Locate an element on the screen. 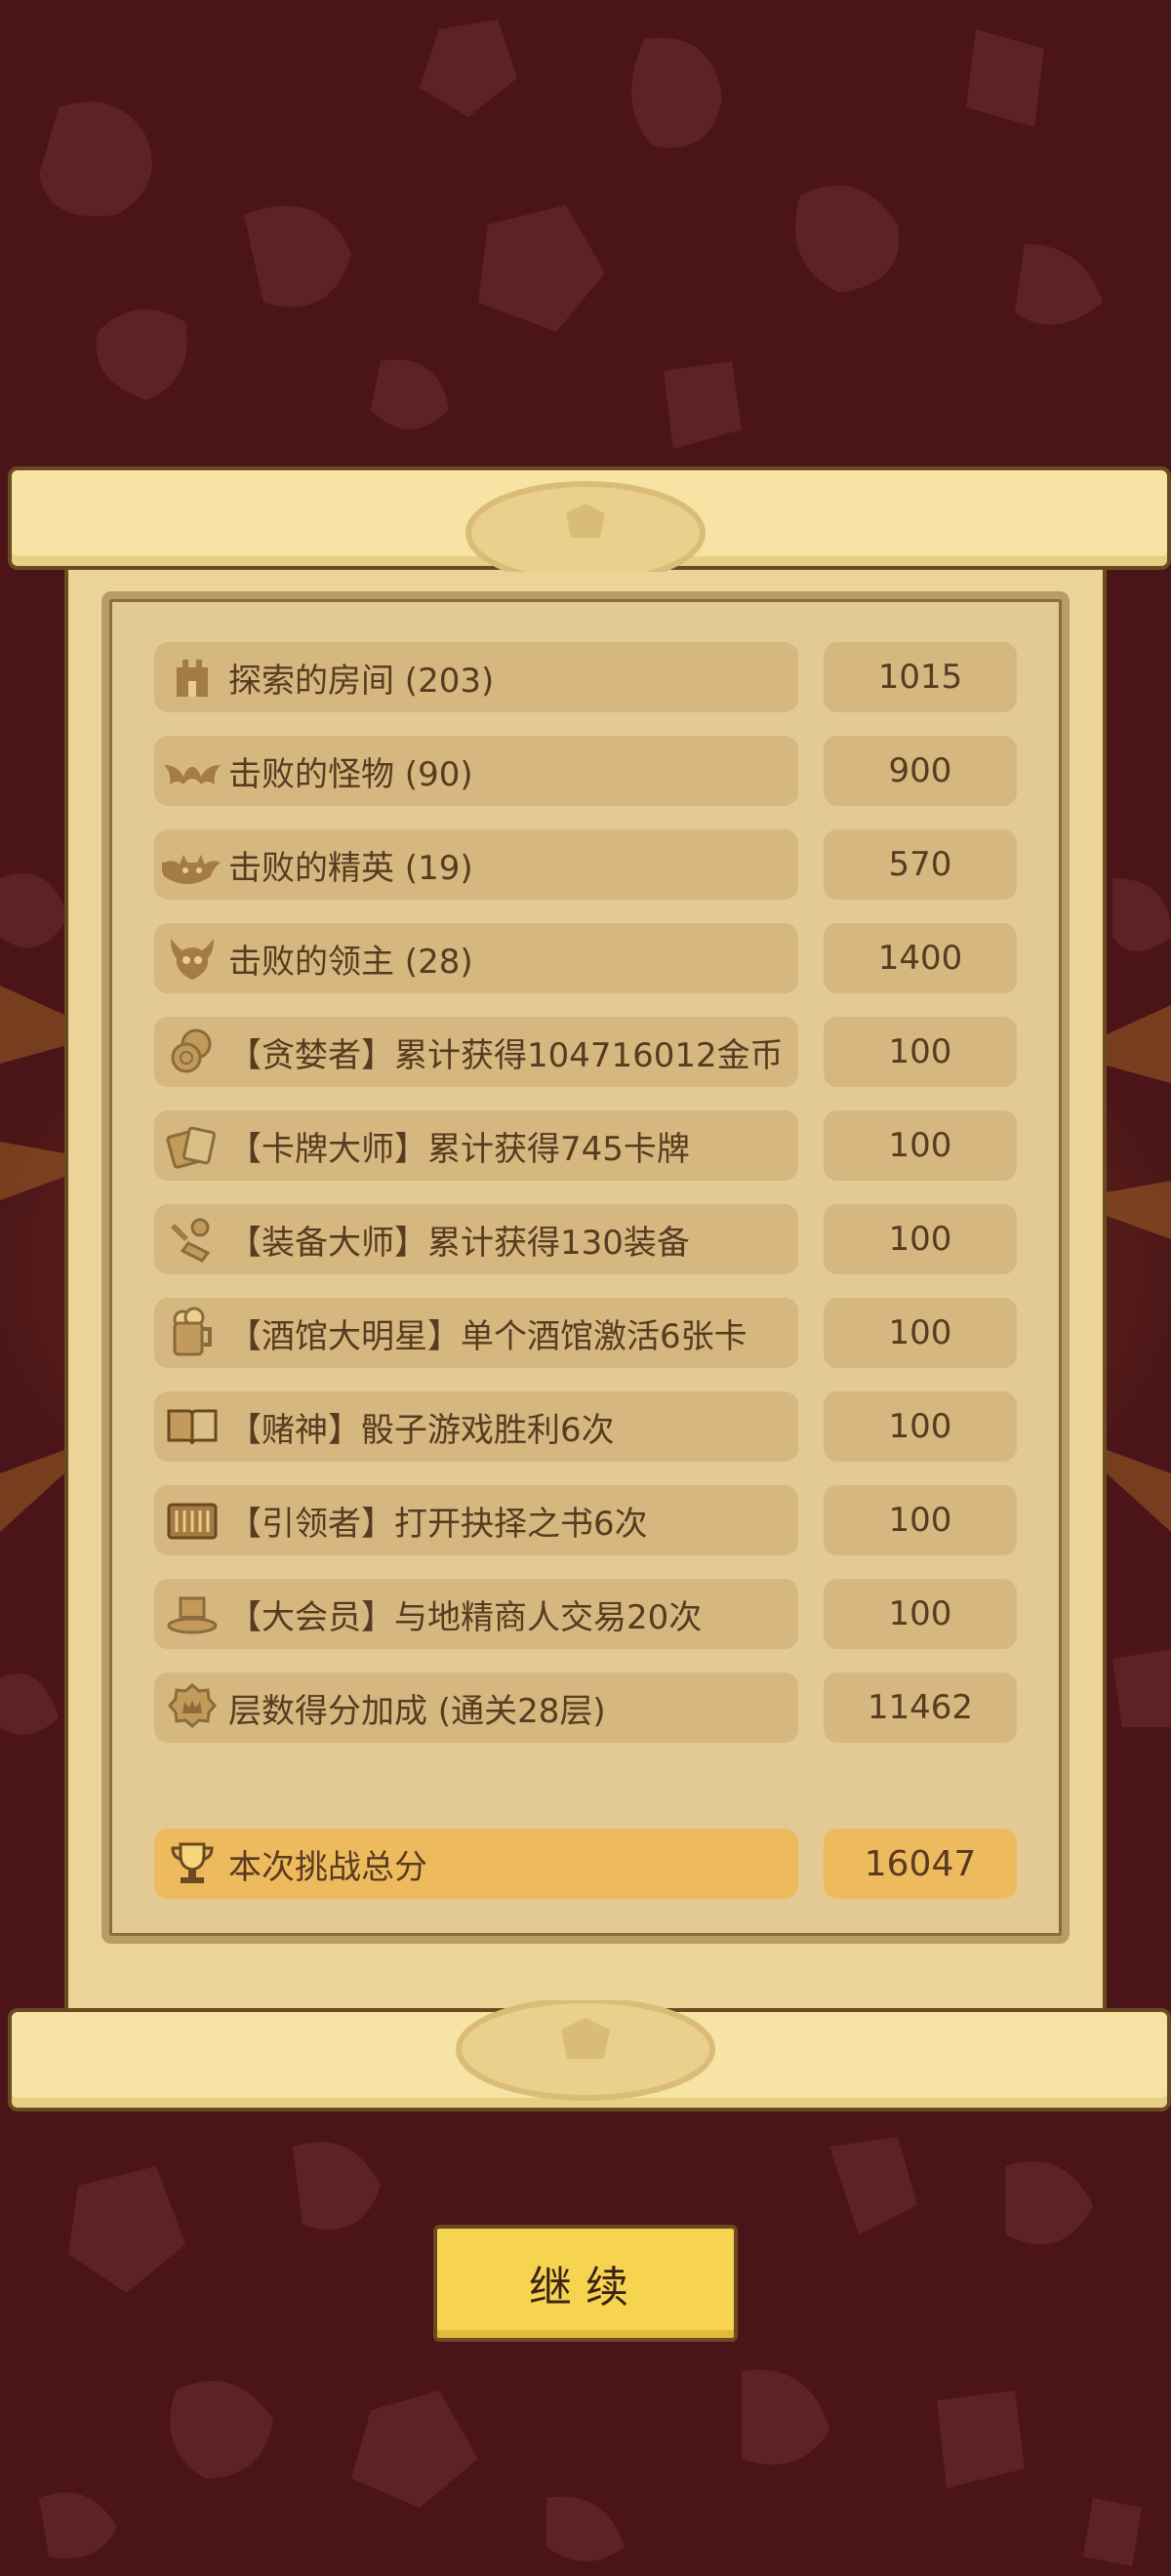 Image resolution: width=1171 pixels, height=2576 pixels. skull-icon is located at coordinates (192, 958).